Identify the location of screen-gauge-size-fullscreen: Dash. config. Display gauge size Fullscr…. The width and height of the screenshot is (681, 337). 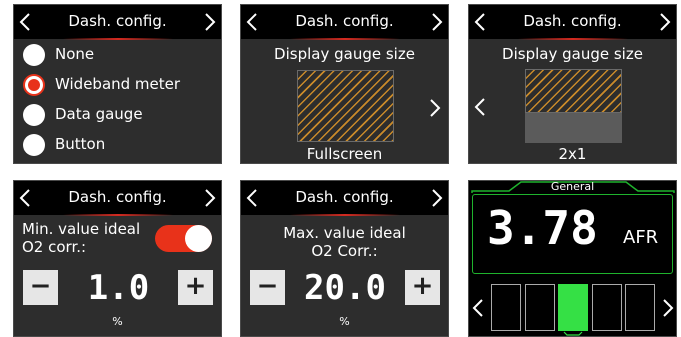
(344, 84).